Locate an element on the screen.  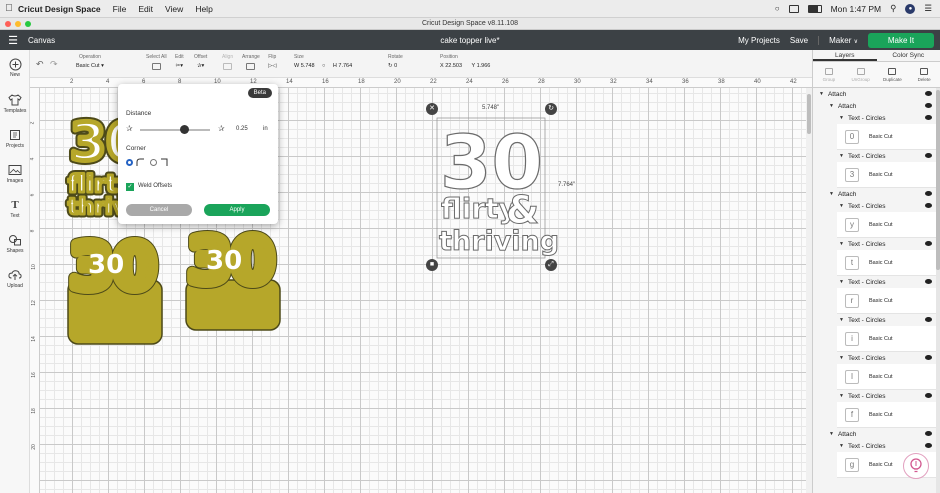
zoom-window-button is located at coordinates (28, 24).